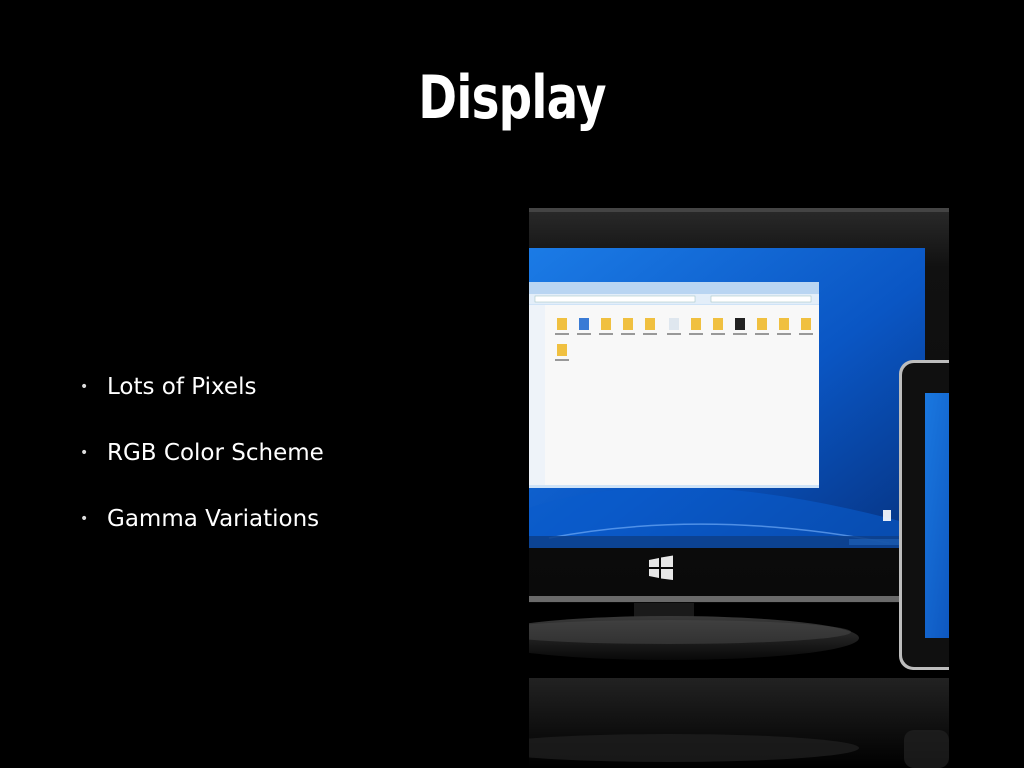 The height and width of the screenshot is (768, 1024). I want to click on bullet-text: Gamma Variations, so click(213, 519).